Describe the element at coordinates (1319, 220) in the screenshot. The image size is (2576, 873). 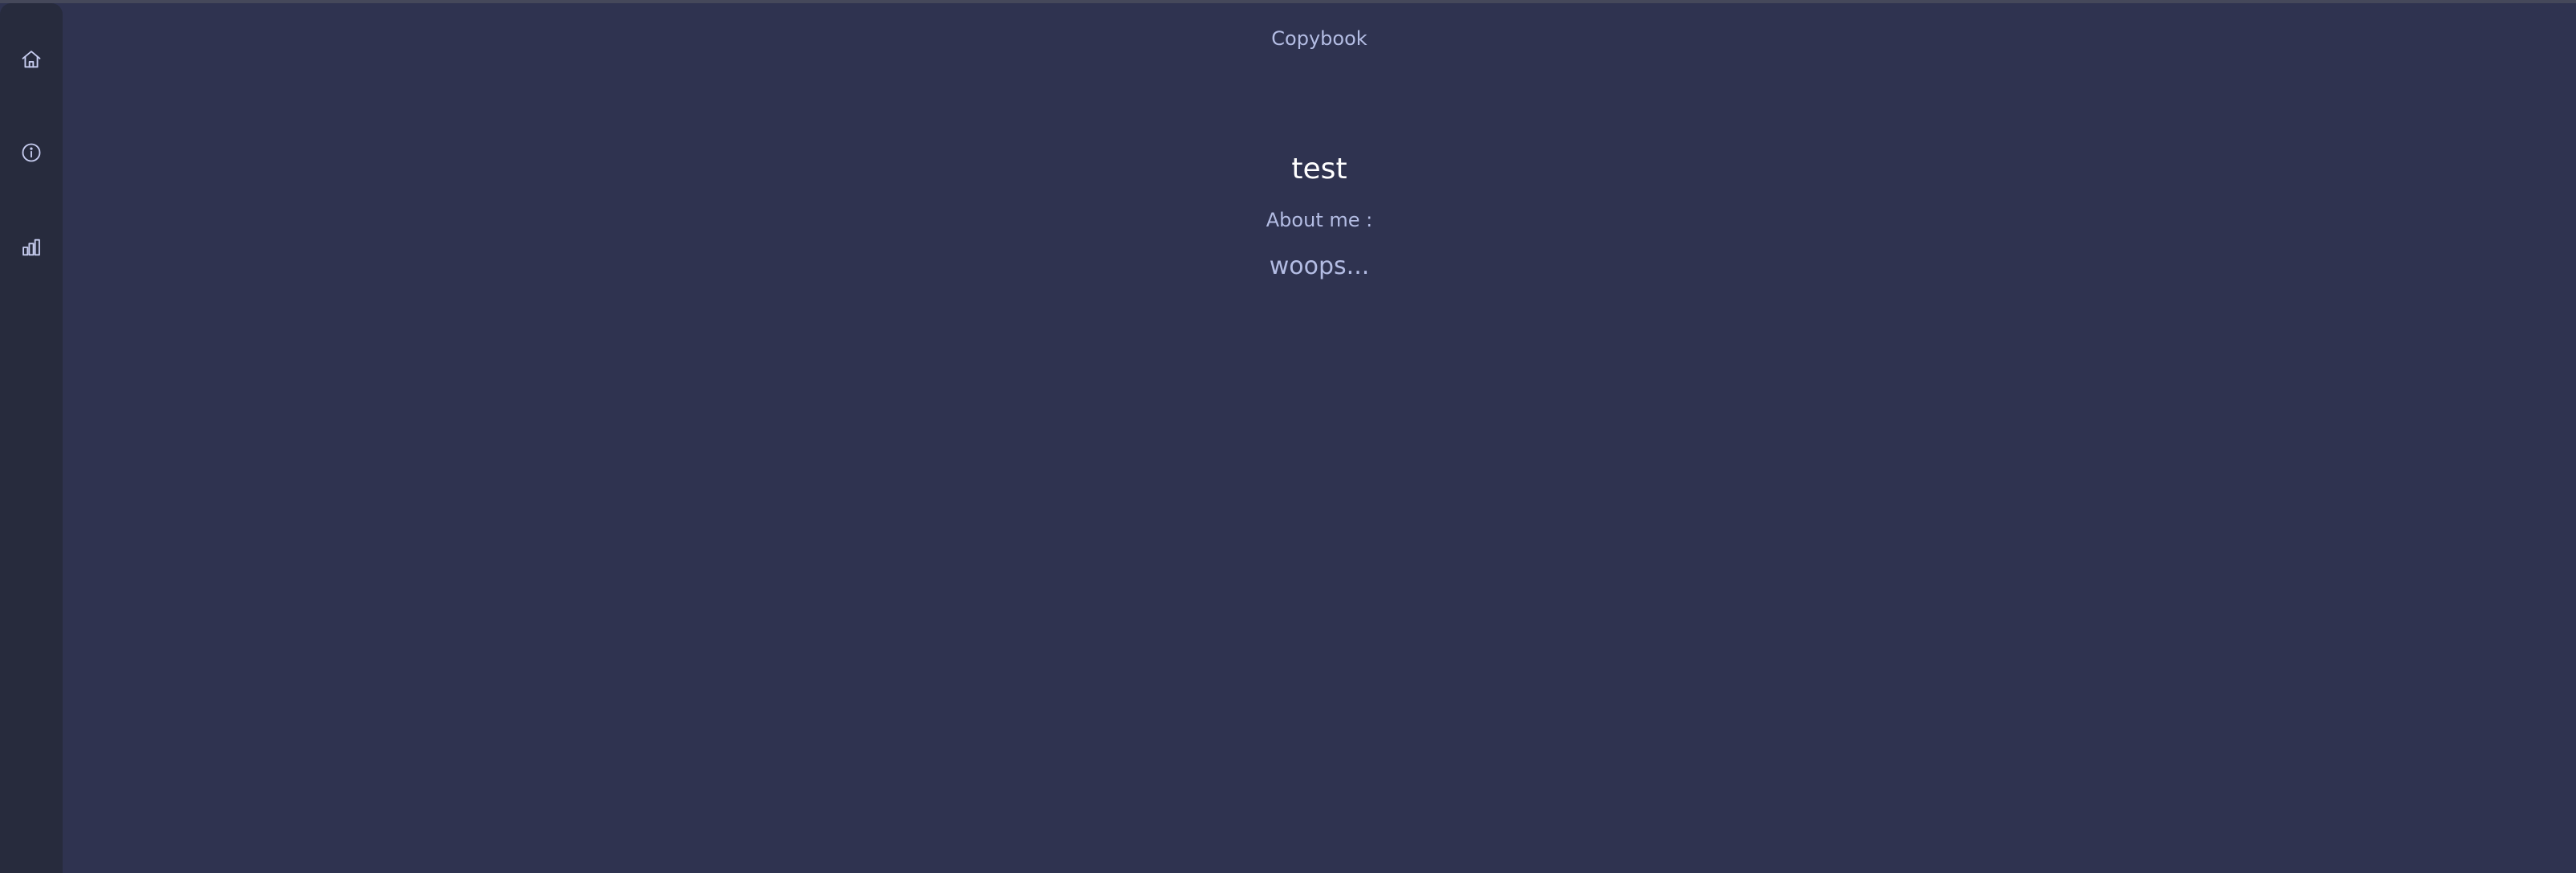
I see `about-me-label: About me :` at that location.